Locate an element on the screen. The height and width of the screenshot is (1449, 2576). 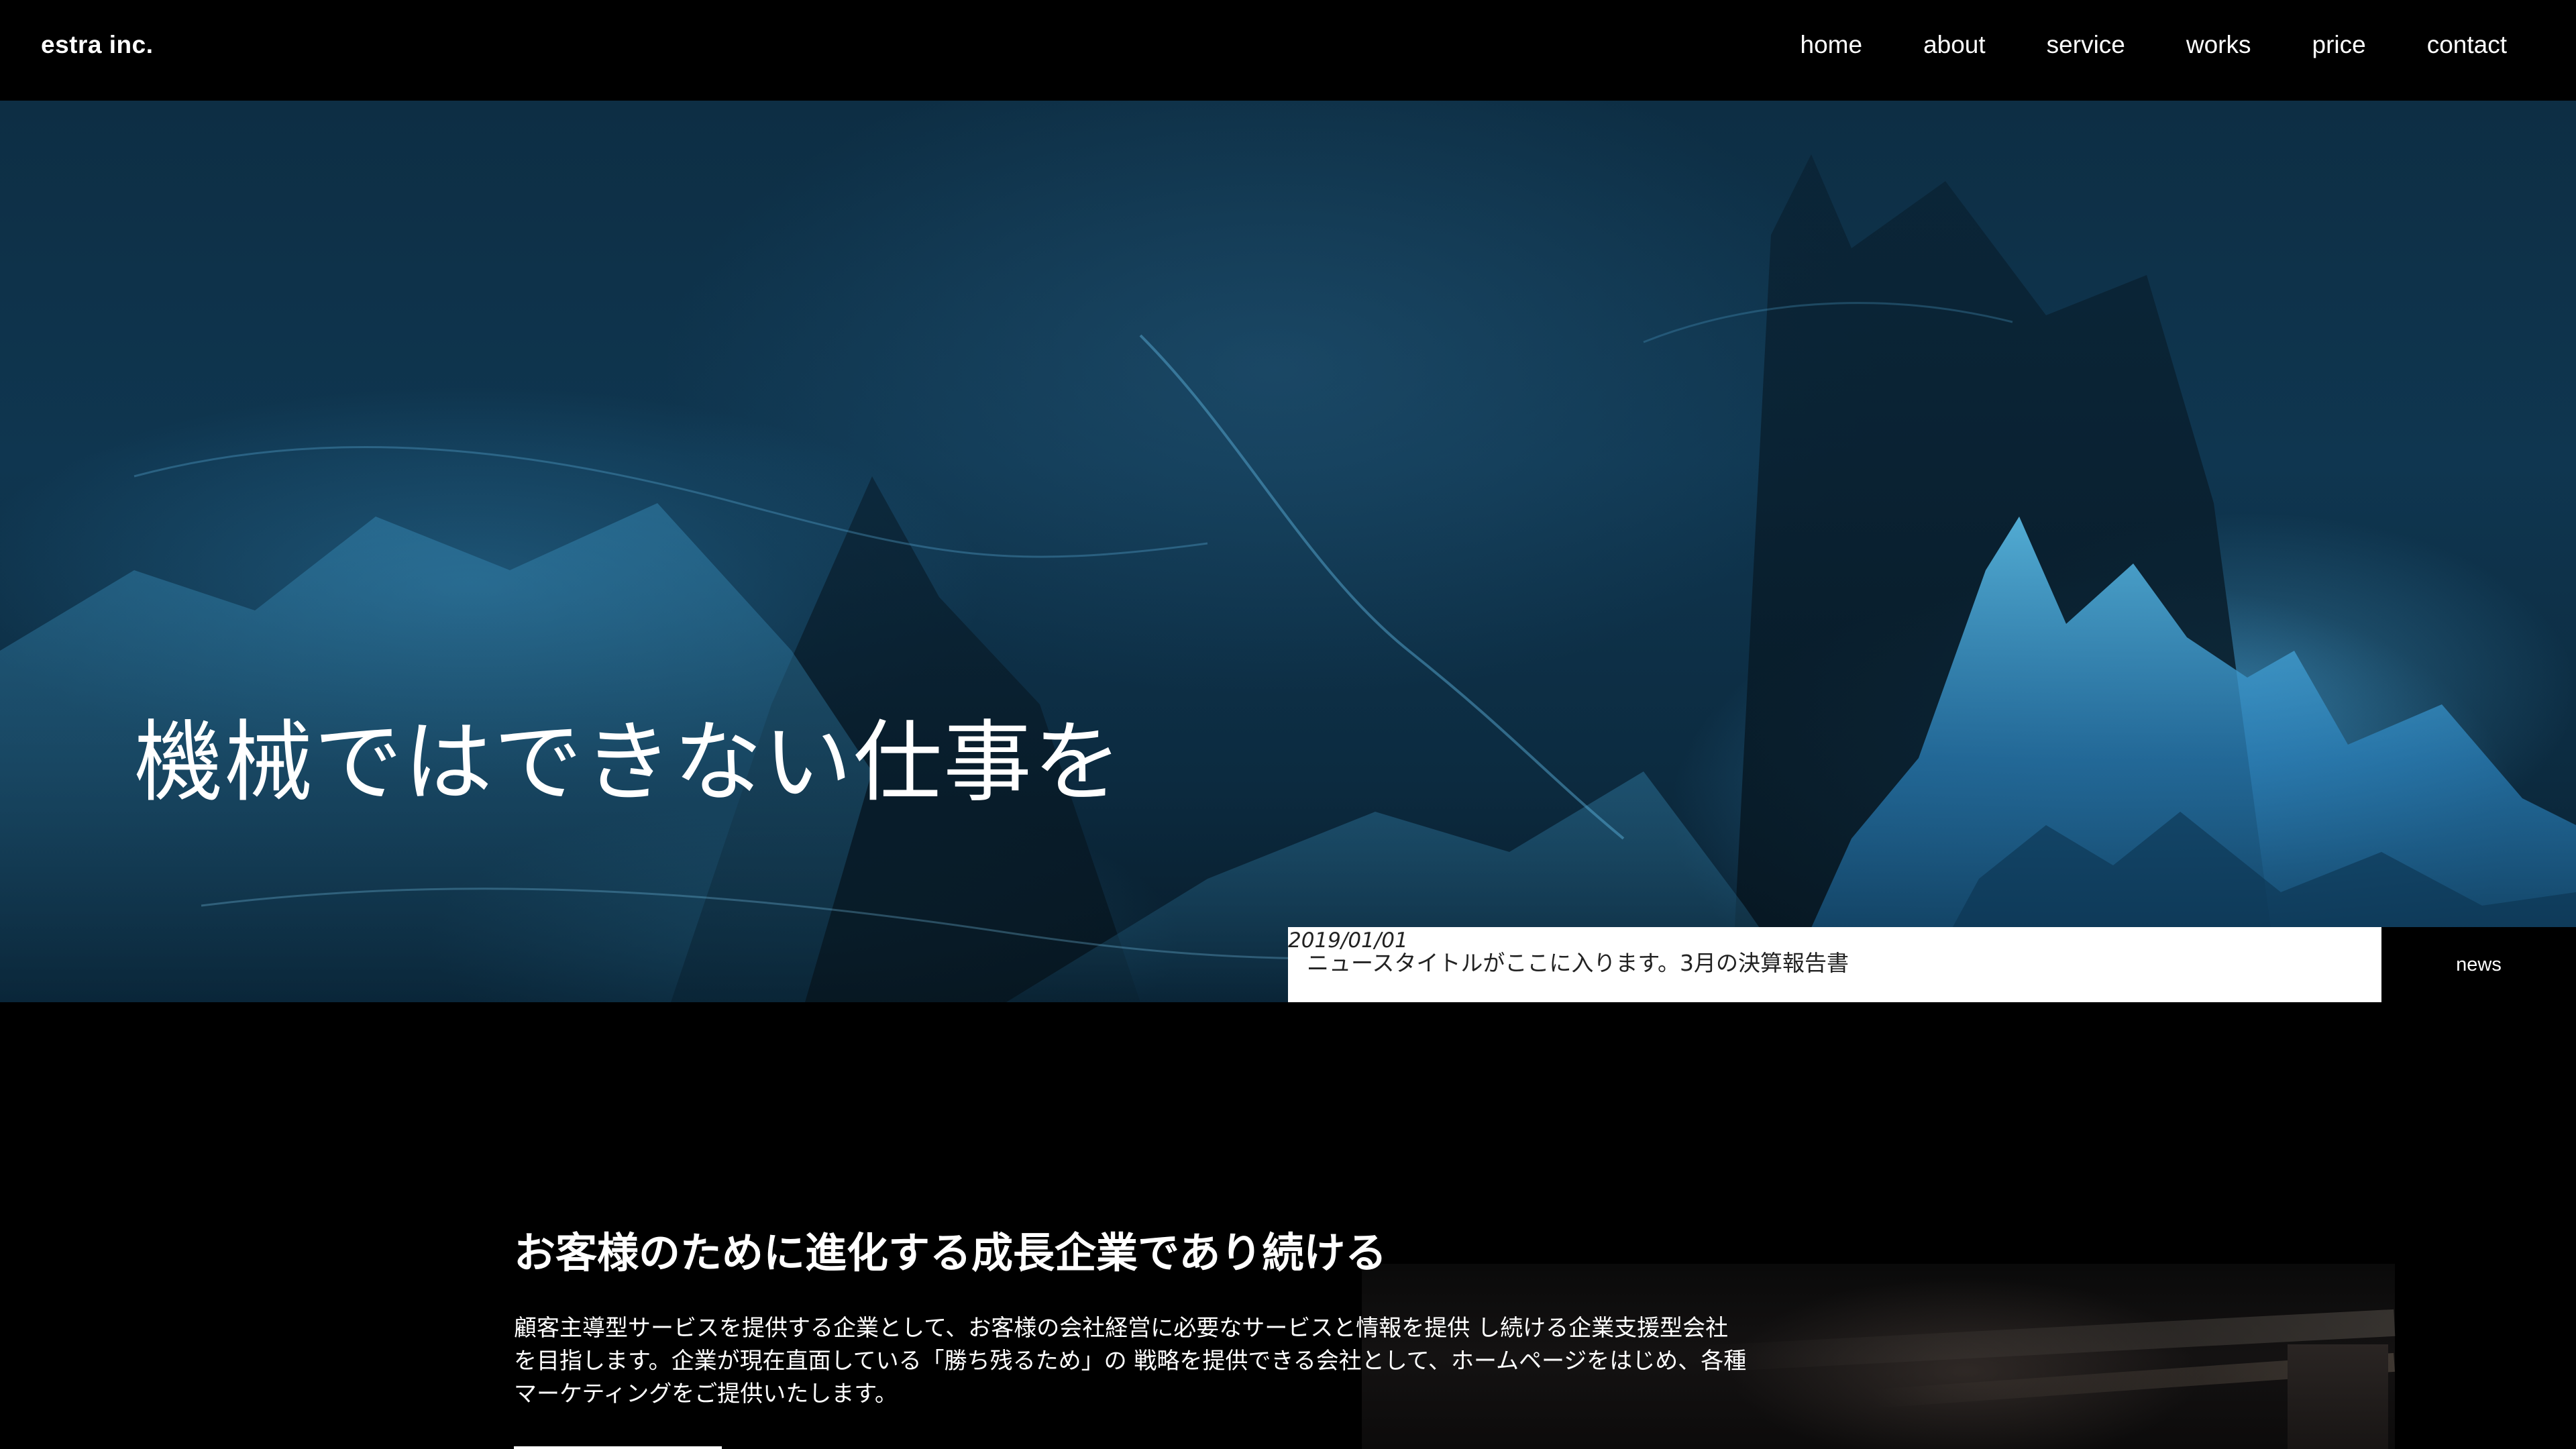
image-block is located at coordinates (2338, 1396).